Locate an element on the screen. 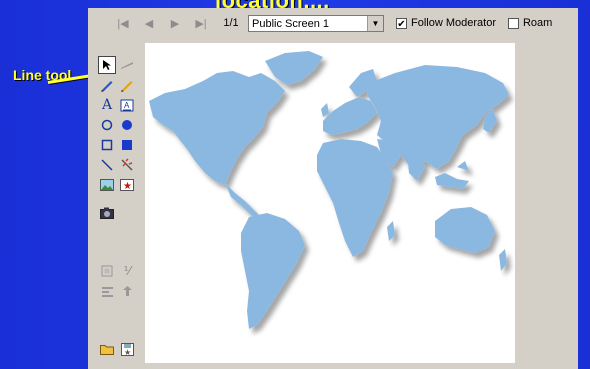  text-box-icon: A is located at coordinates (127, 105).